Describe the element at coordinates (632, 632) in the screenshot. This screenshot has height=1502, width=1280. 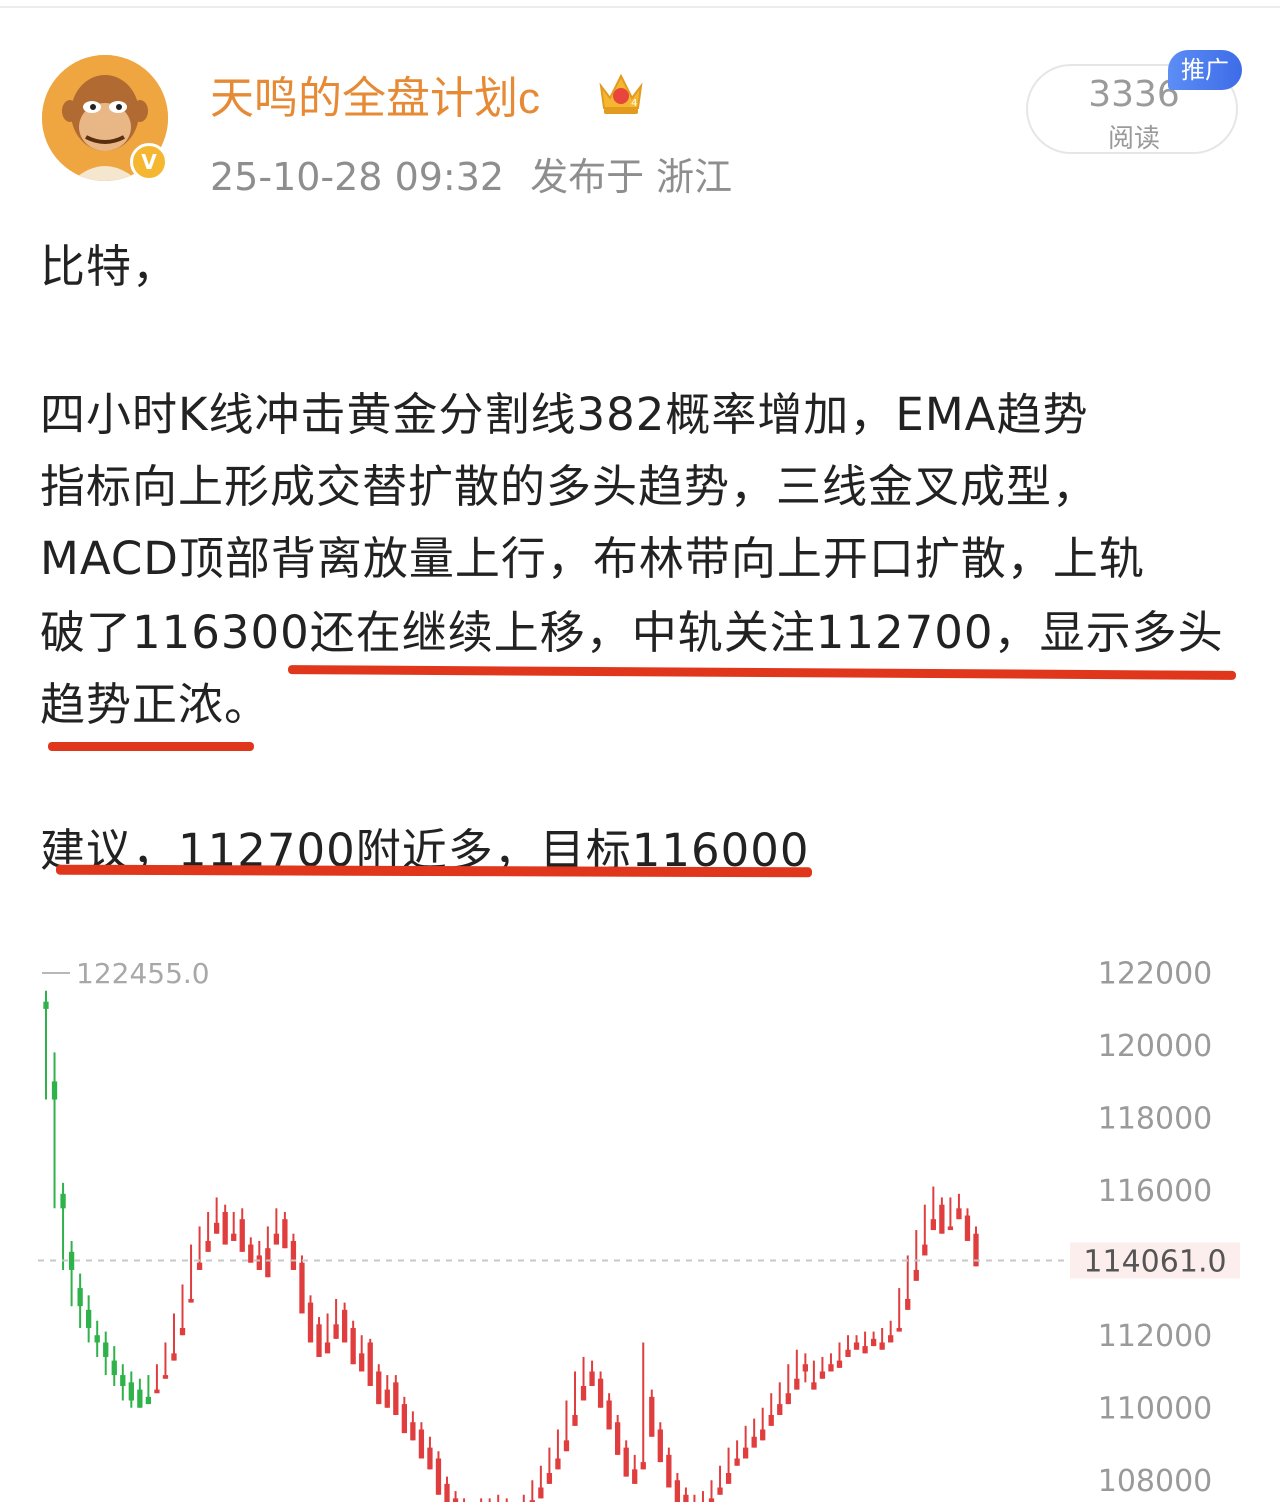
I see `post-line-5: 破了116300还在继续上移，中轨关注112700，显示多头` at that location.